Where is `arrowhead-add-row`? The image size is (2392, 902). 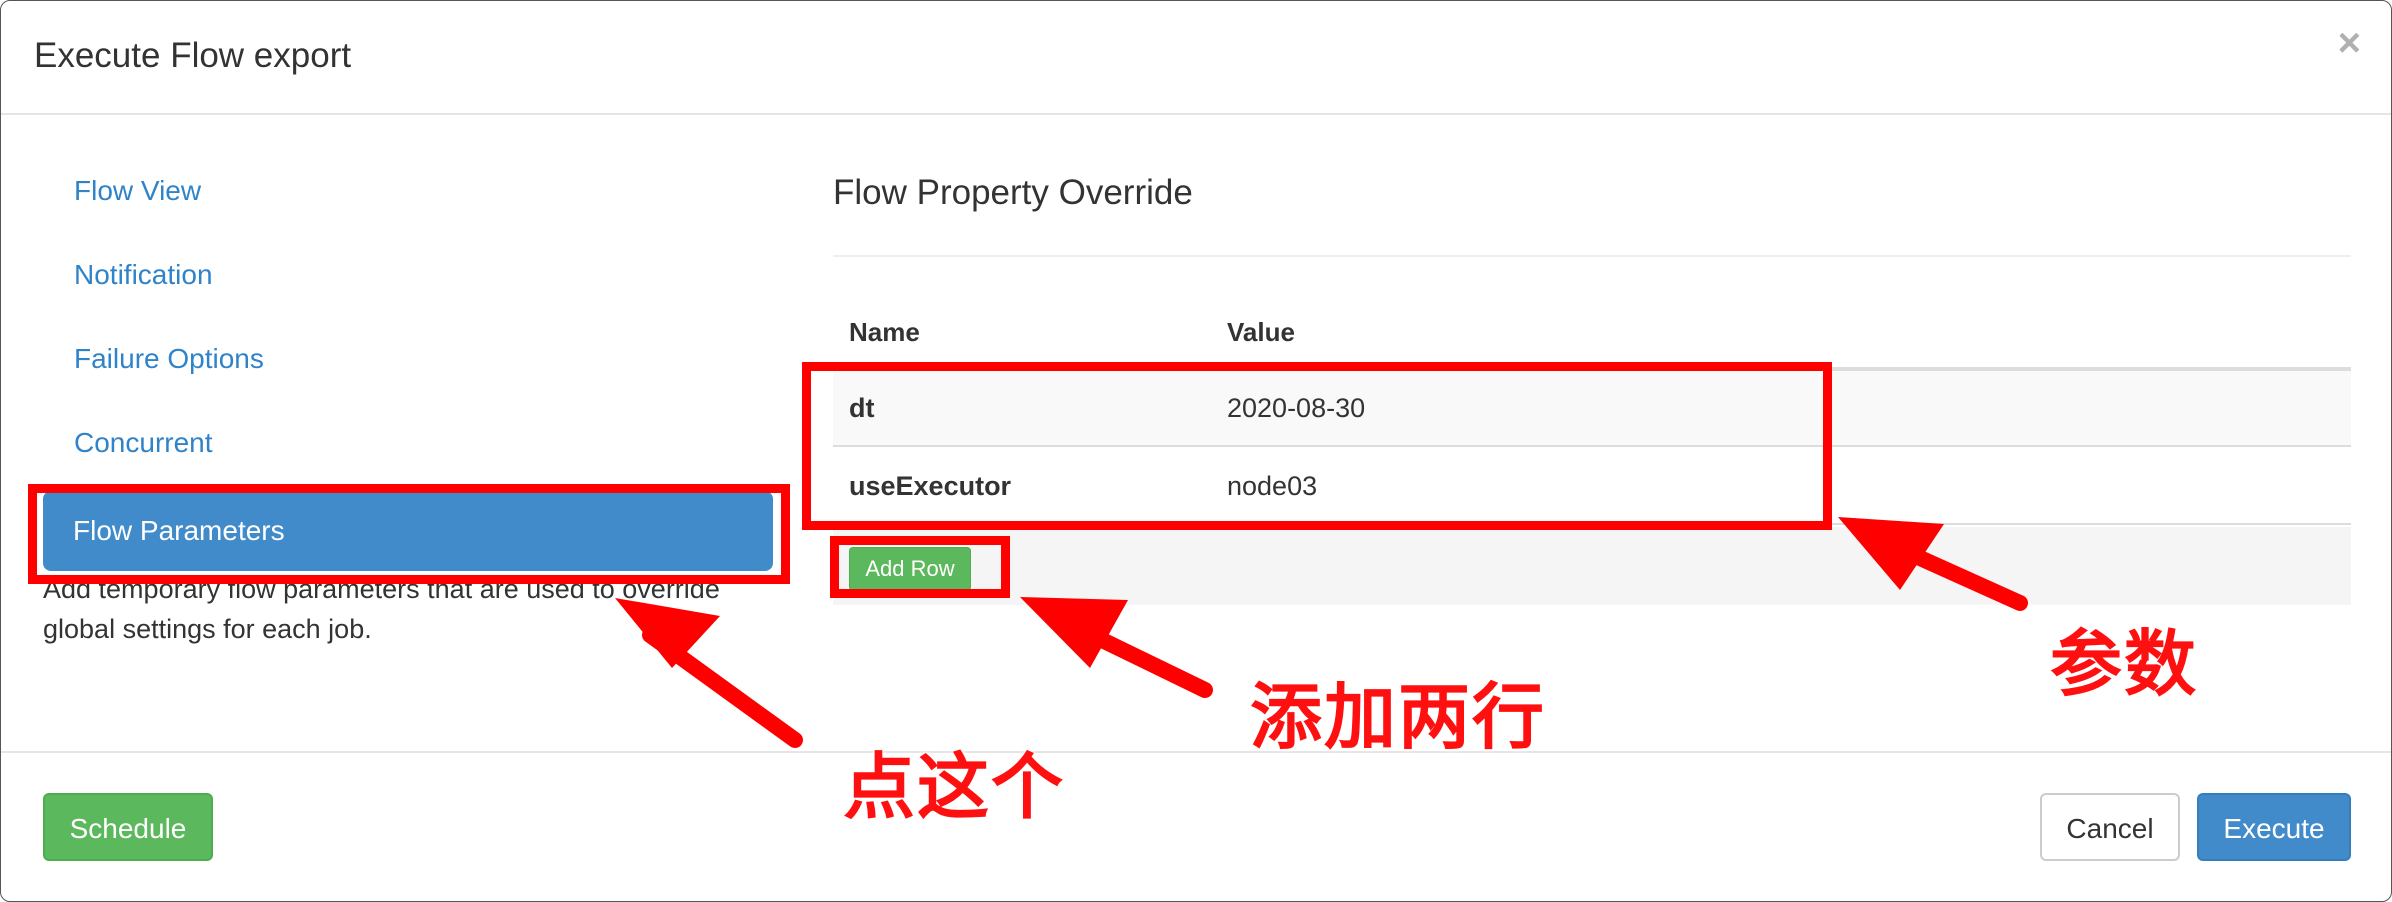 arrowhead-add-row is located at coordinates (1074, 632).